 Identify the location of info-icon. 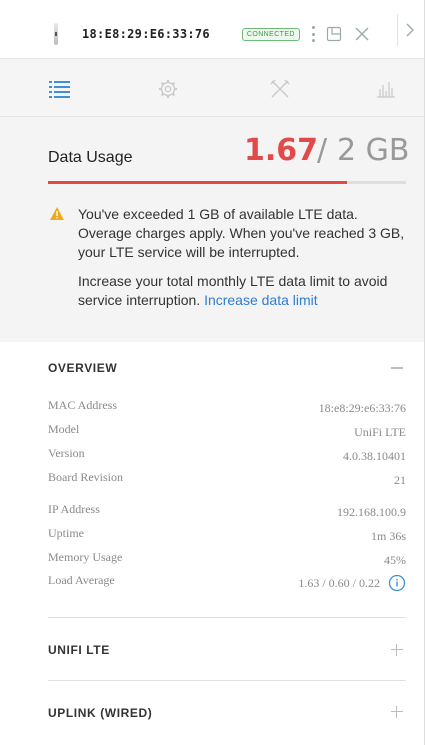
(397, 583).